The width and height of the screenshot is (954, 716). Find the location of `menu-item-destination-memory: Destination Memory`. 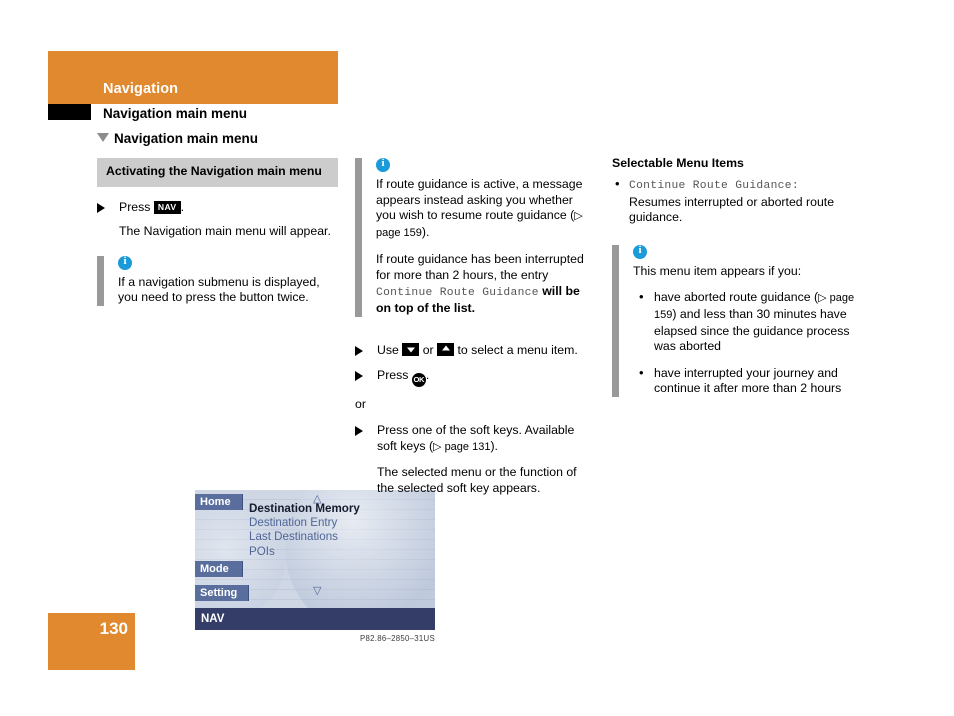

menu-item-destination-memory: Destination Memory is located at coordinates (324, 509).